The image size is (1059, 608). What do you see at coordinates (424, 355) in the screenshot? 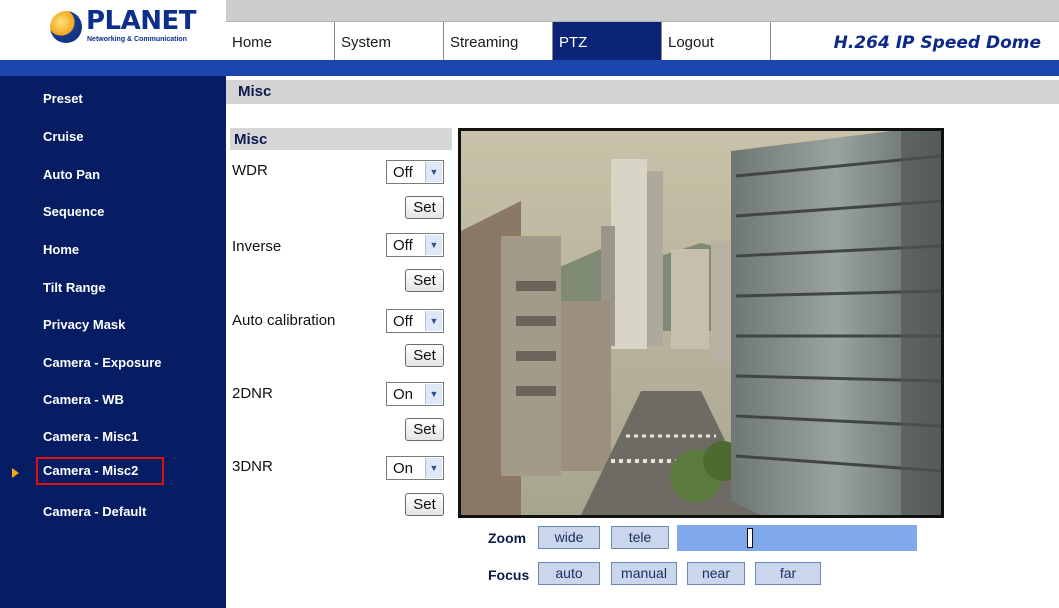
I see `auto-calibration-set-button: Set` at bounding box center [424, 355].